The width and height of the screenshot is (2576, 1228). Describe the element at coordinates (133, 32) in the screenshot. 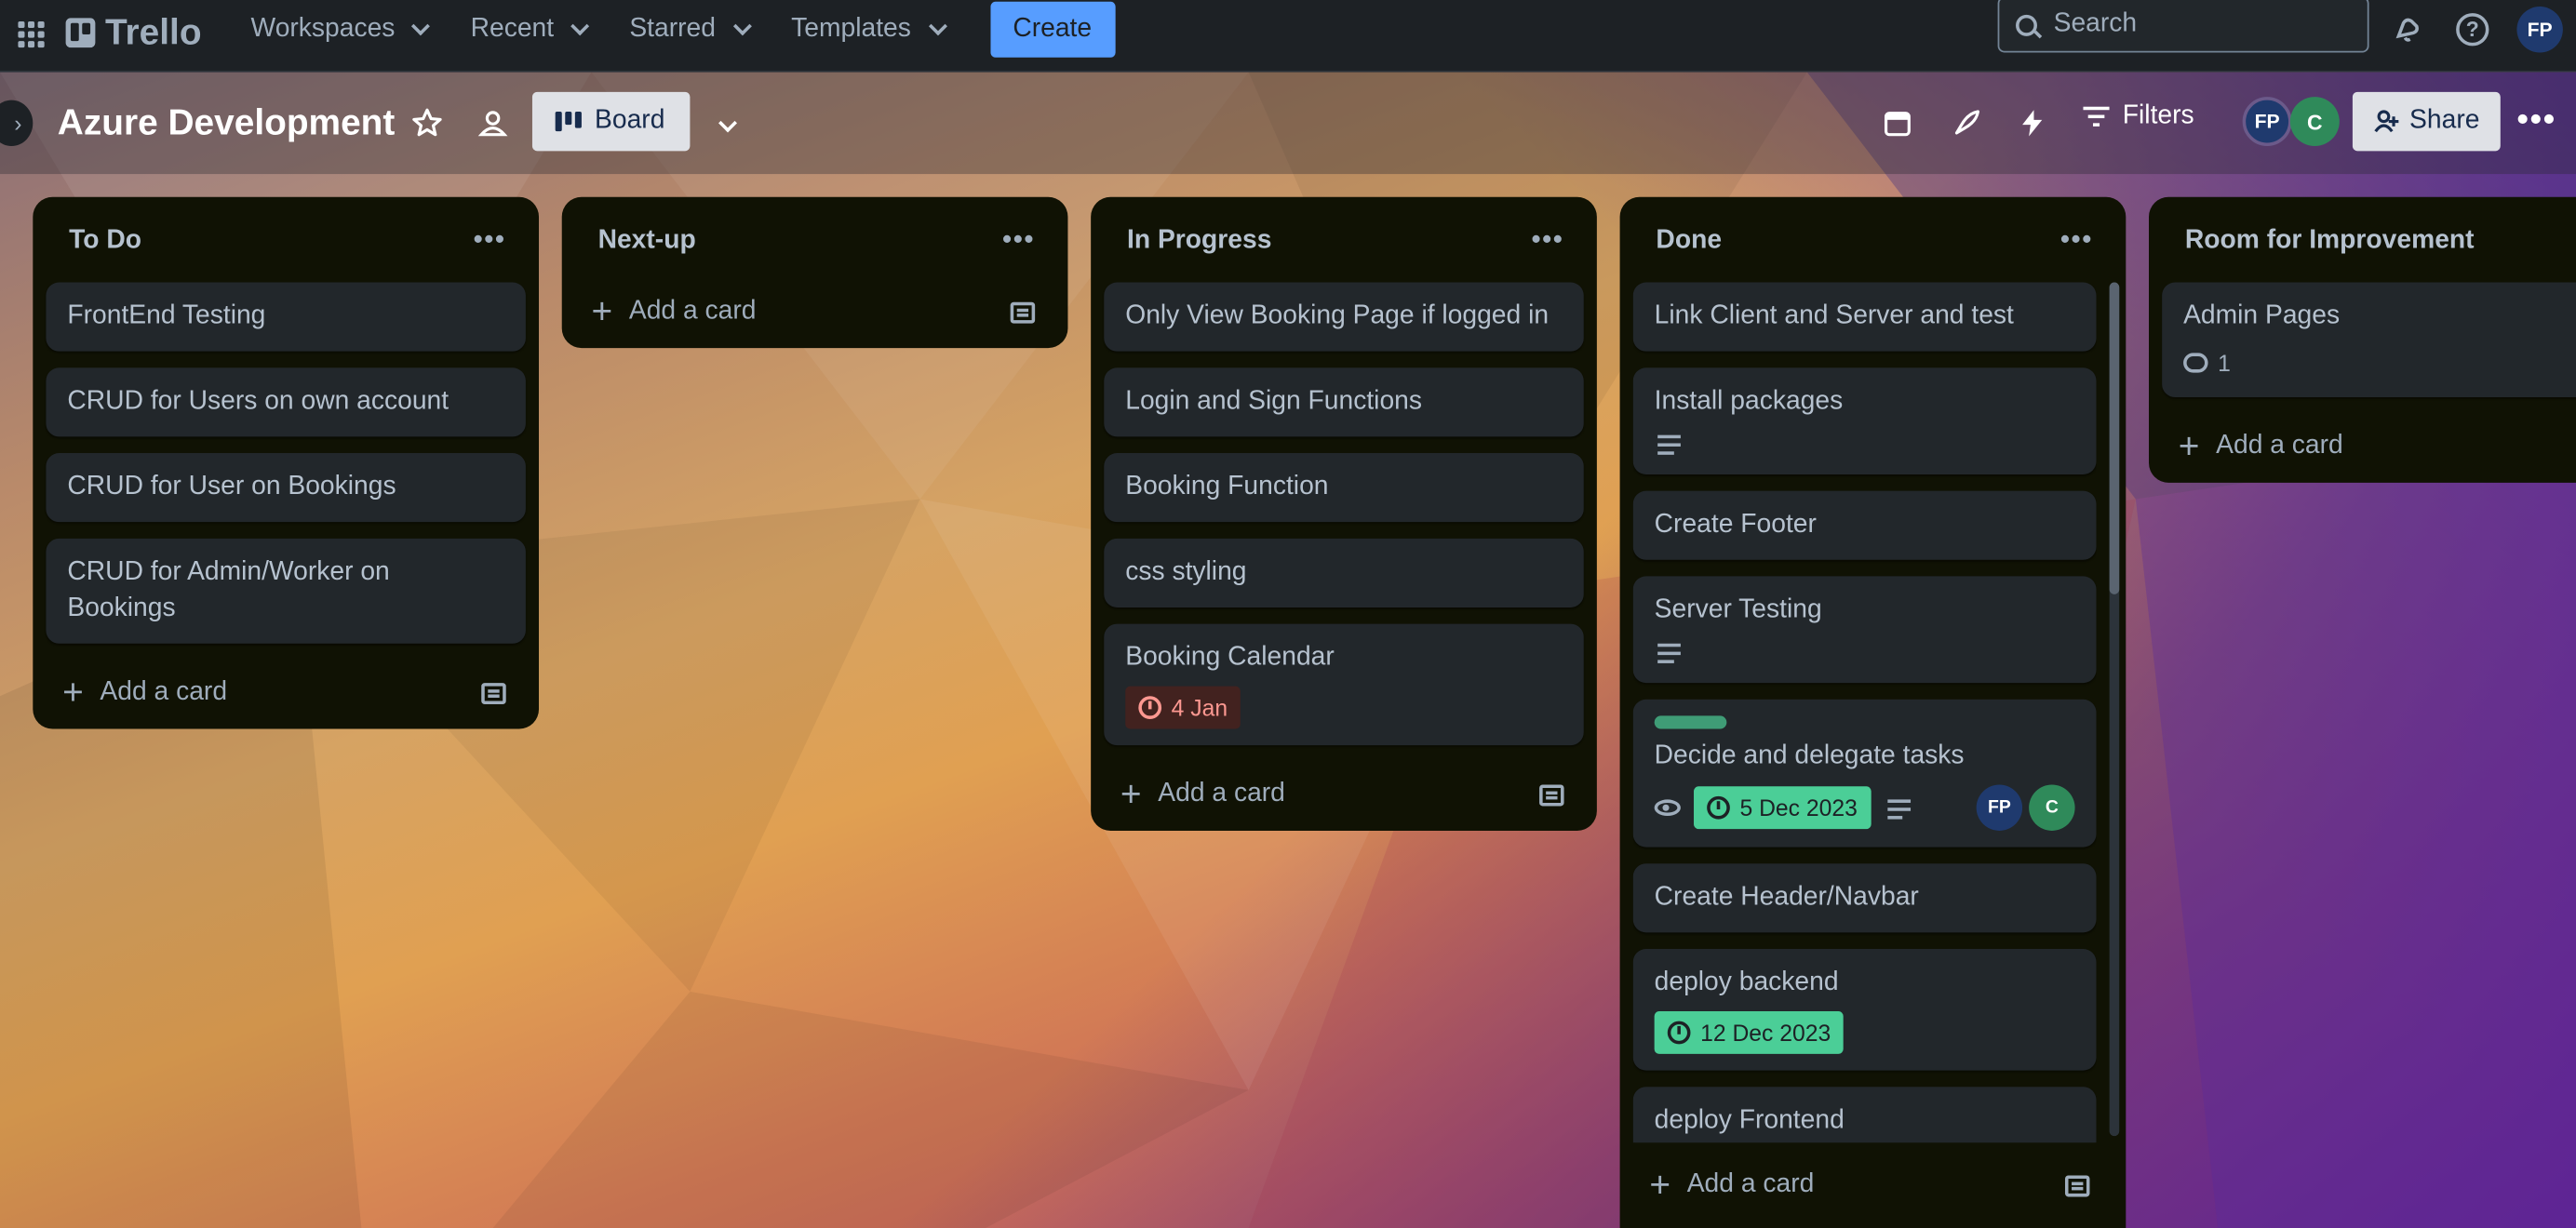

I see `trello-logo: Trello` at that location.